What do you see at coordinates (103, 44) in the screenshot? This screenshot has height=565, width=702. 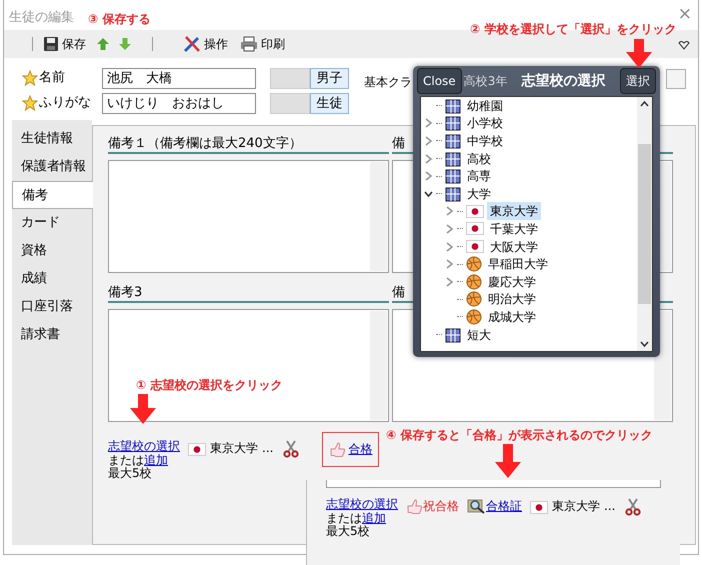 I see `up-arrow-icon` at bounding box center [103, 44].